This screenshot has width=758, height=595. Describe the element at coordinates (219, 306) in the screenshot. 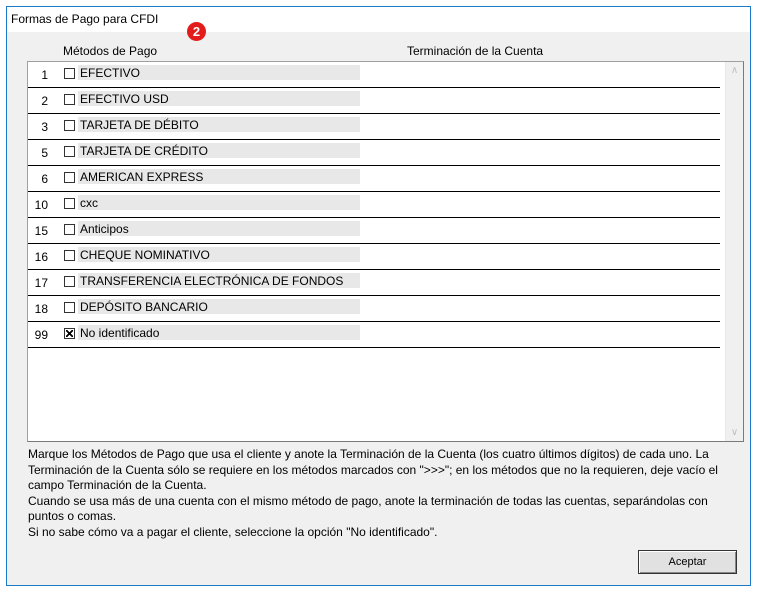

I see `method-label: DEPÓSITO BANCARIO` at that location.